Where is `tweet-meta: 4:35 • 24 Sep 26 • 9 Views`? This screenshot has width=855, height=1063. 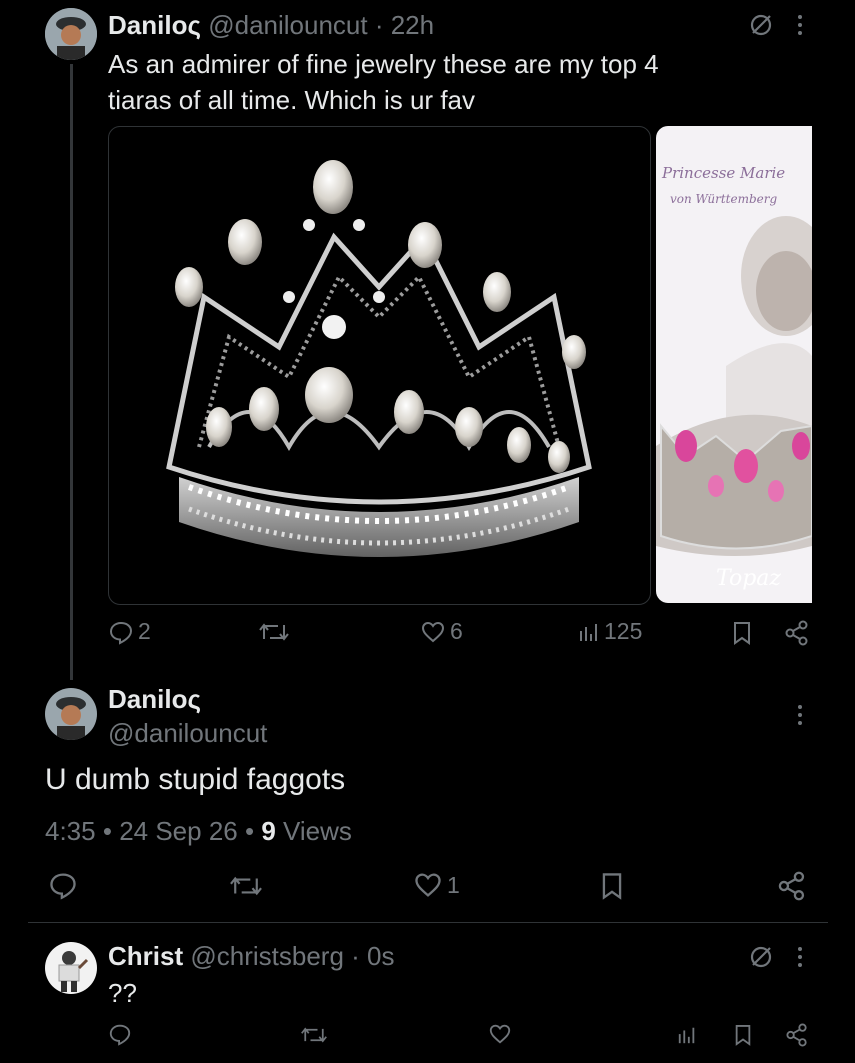 tweet-meta: 4:35 • 24 Sep 26 • 9 Views is located at coordinates (198, 831).